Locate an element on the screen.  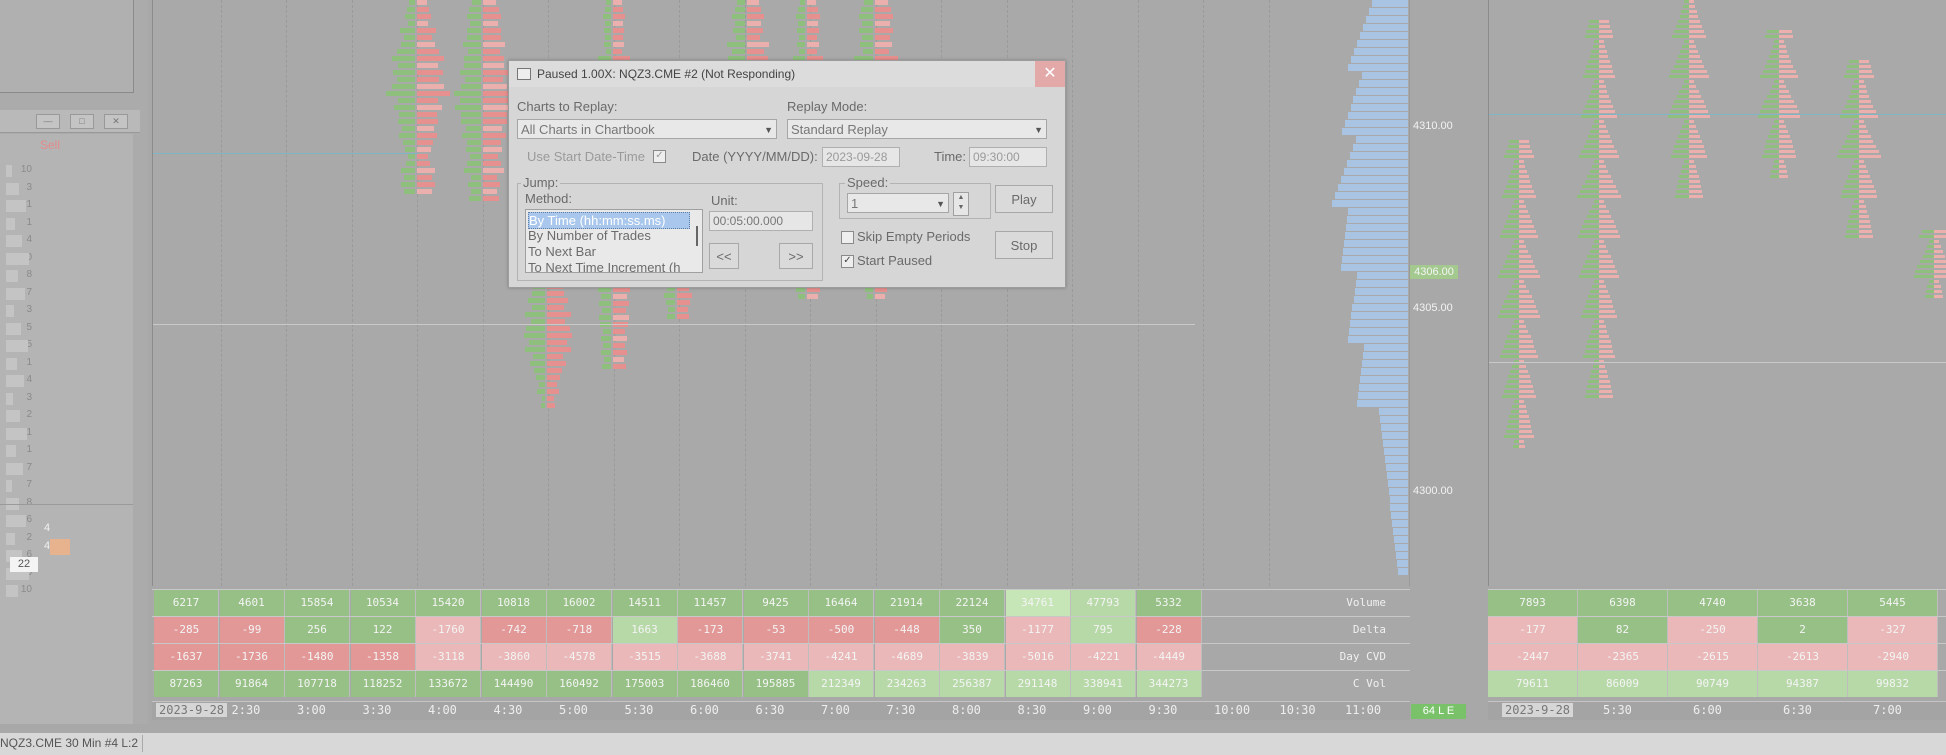
charts-to-replay-select: All Charts in Chartbook ▼ is located at coordinates (647, 129).